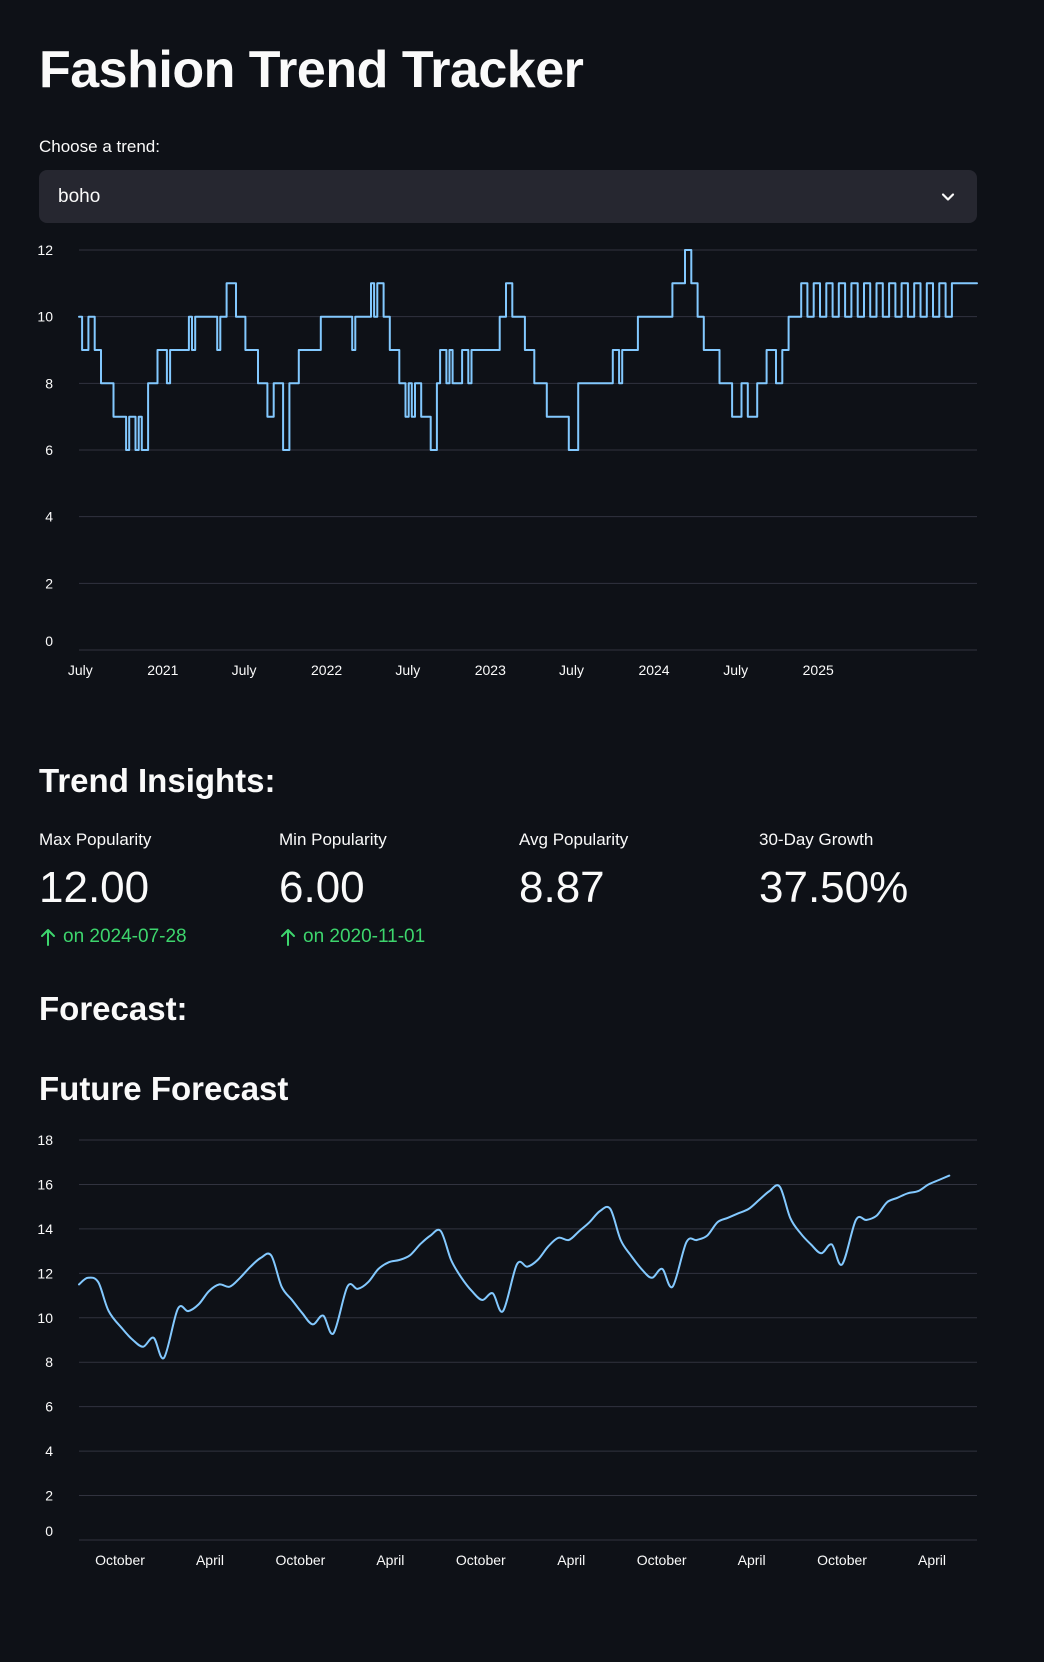 The height and width of the screenshot is (1662, 1044). Describe the element at coordinates (162, 670) in the screenshot. I see `x-tick-label: 2021` at that location.